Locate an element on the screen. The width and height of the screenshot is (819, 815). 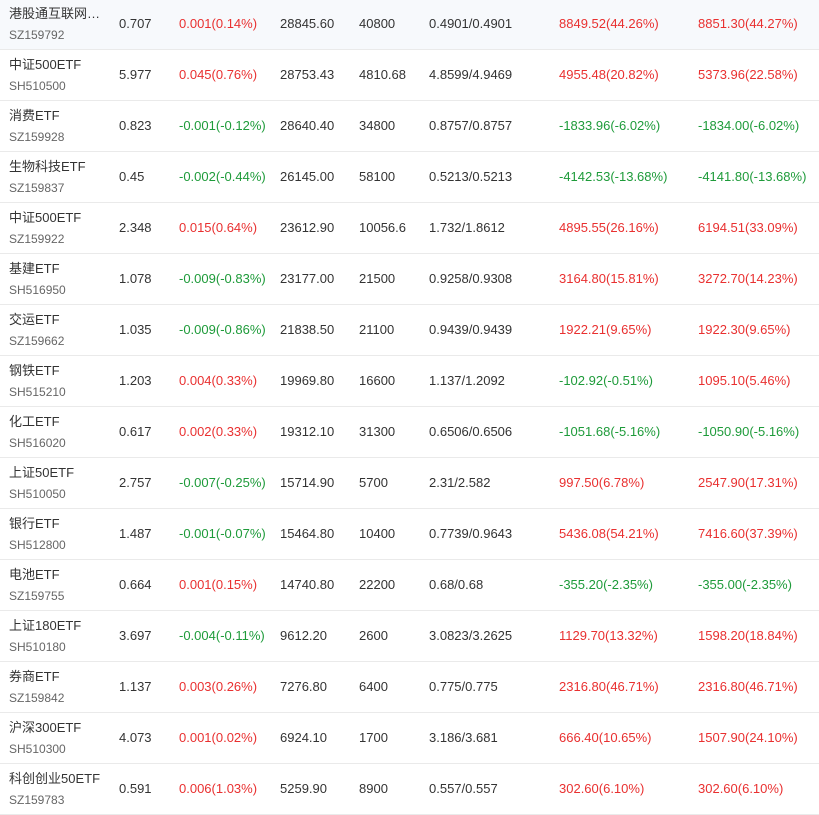
holding-quantity: 1700 is located at coordinates (373, 737).